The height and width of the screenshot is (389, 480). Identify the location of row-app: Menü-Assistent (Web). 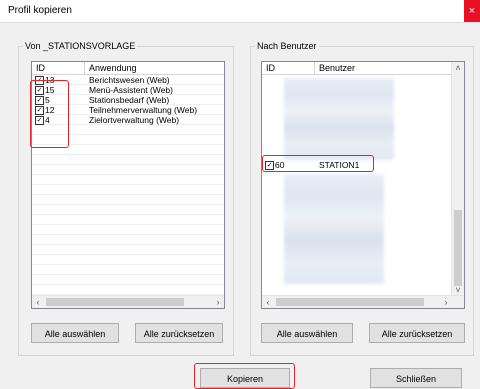
(131, 90).